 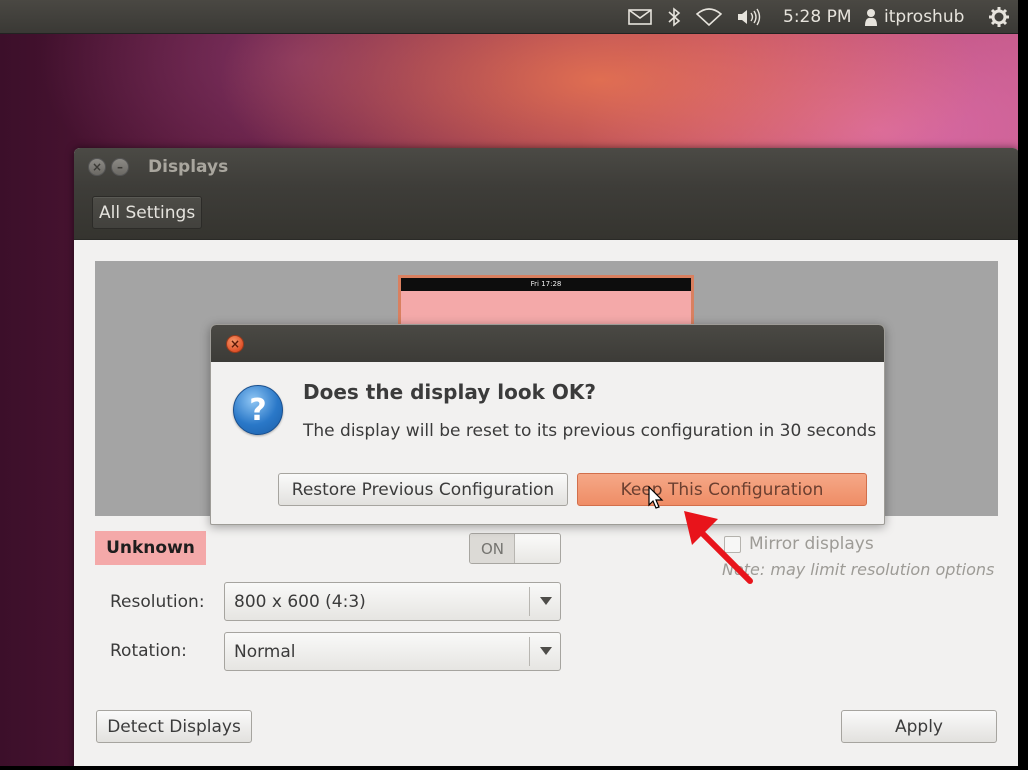 What do you see at coordinates (811, 544) in the screenshot?
I see `mirror-label: Mirror displays` at bounding box center [811, 544].